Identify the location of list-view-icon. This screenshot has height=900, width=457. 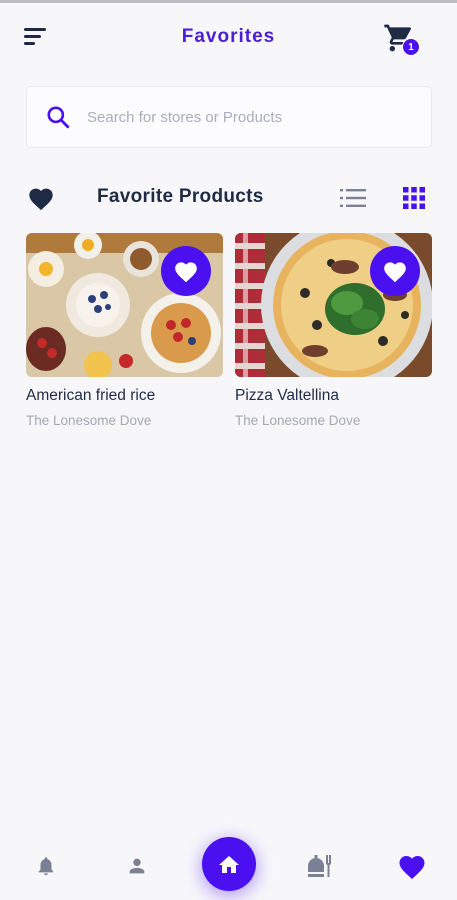
(353, 198).